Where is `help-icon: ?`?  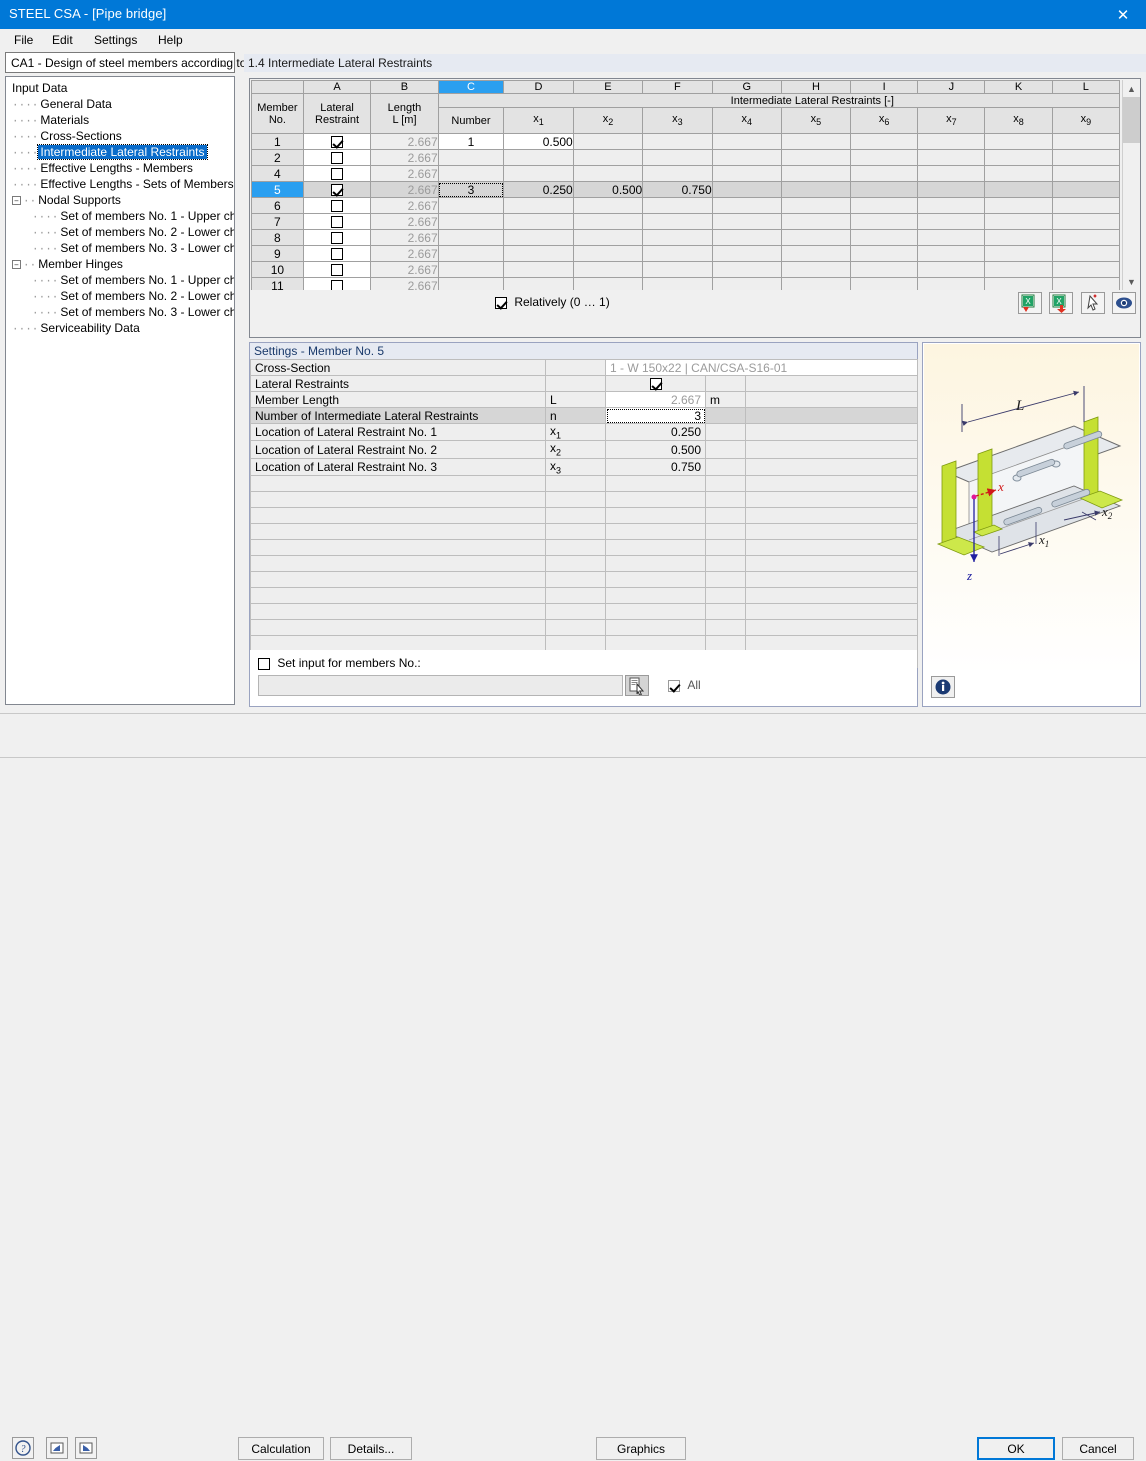
help-icon: ? is located at coordinates (23, 1448).